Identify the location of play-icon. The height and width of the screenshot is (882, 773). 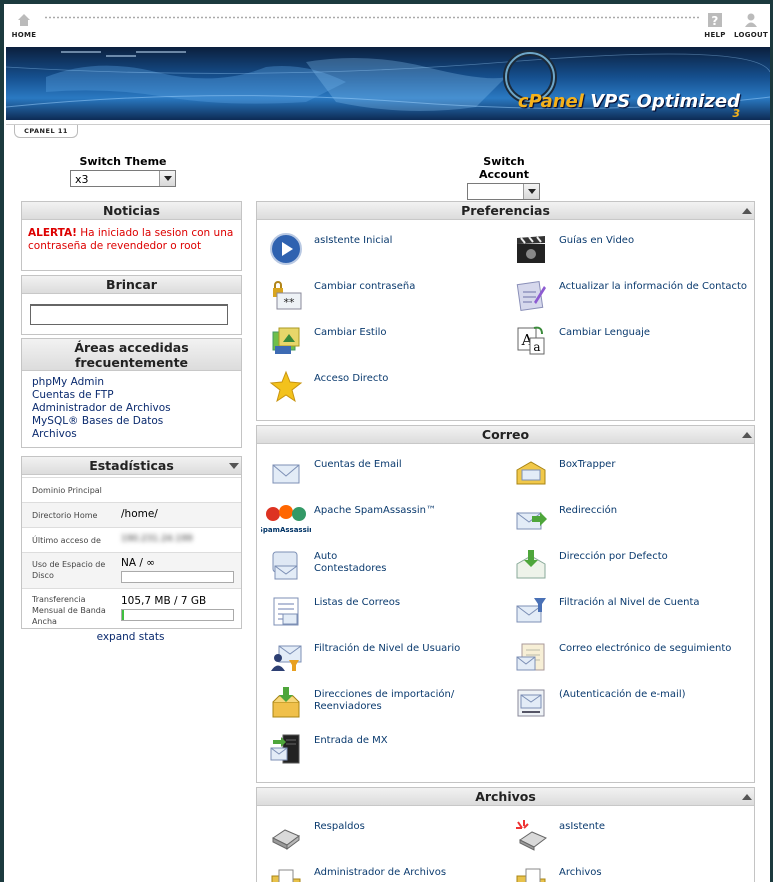
(286, 249).